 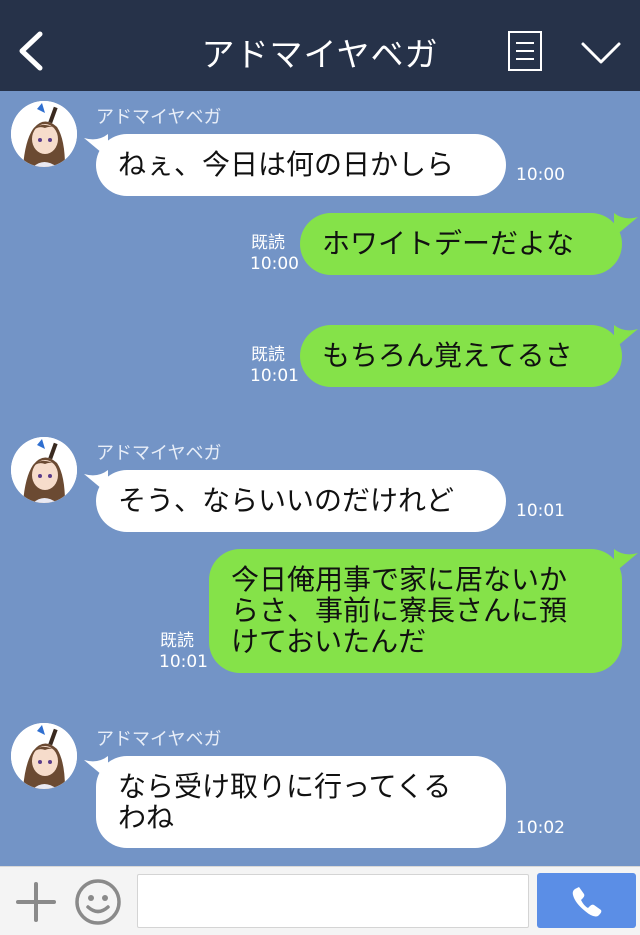 What do you see at coordinates (525, 51) in the screenshot?
I see `menu-icon` at bounding box center [525, 51].